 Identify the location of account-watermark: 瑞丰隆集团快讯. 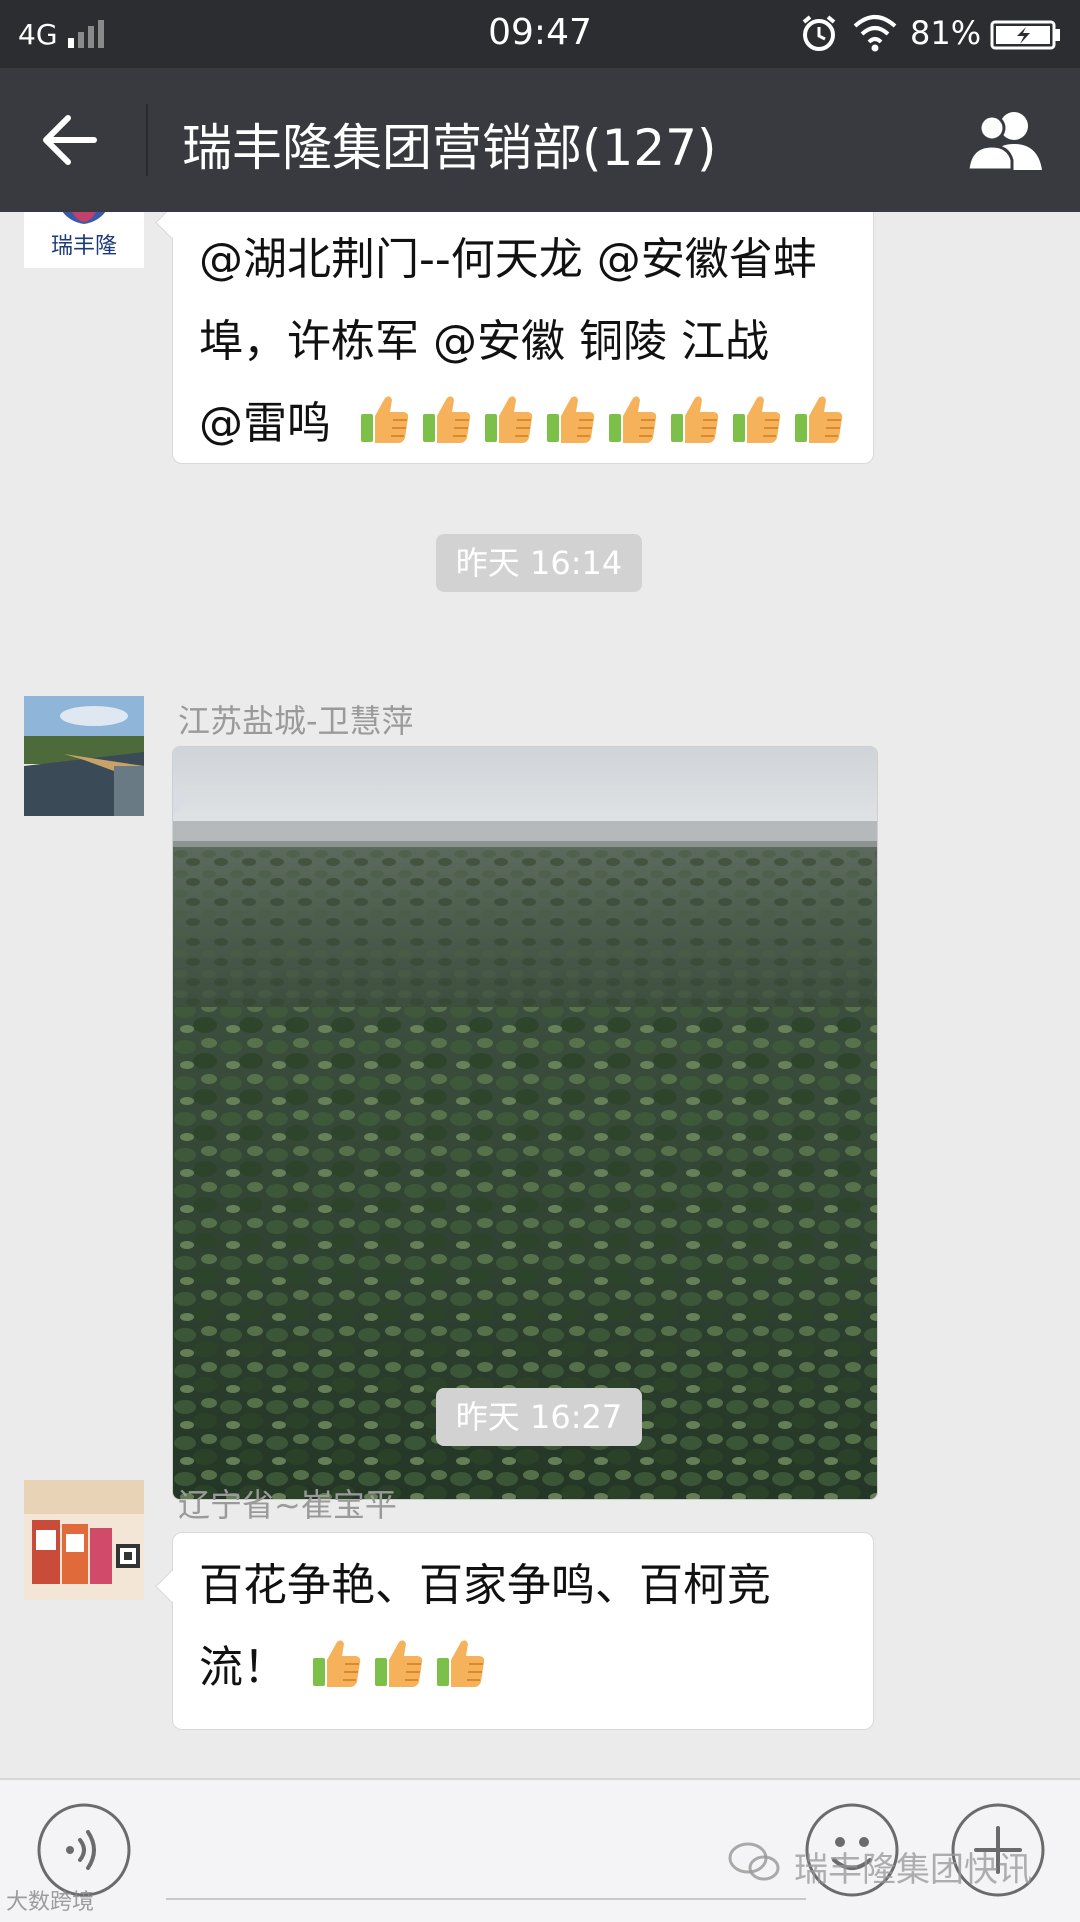
(881, 1866).